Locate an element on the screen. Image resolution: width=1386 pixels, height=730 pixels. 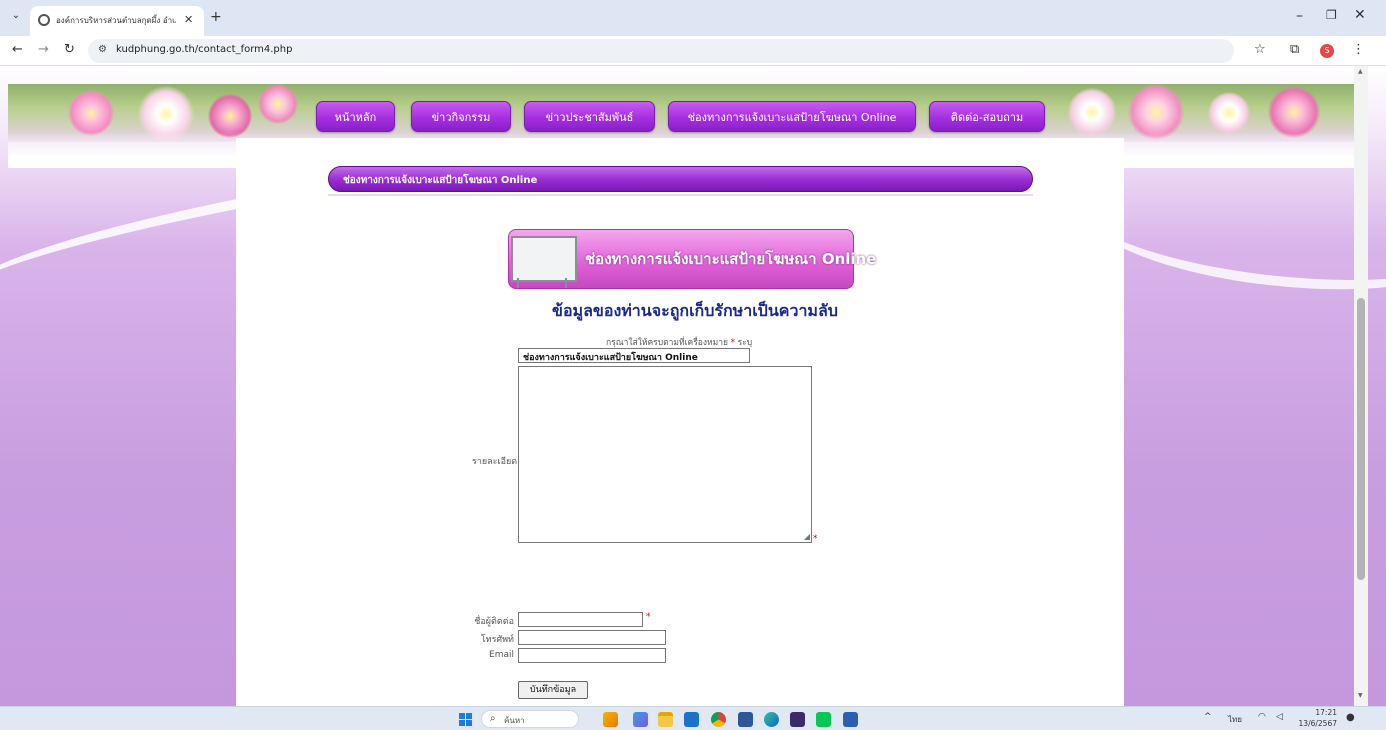
search-icon: ⌕ is located at coordinates (493, 718).